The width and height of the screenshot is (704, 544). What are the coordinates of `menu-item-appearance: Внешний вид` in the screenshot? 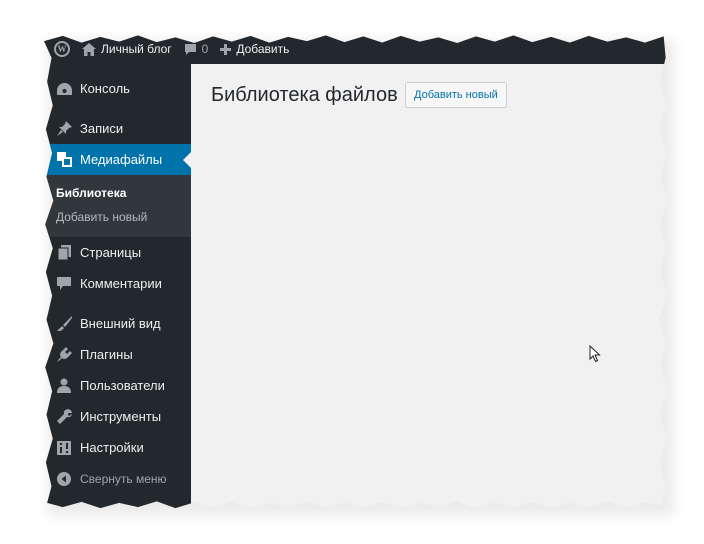 It's located at (117, 323).